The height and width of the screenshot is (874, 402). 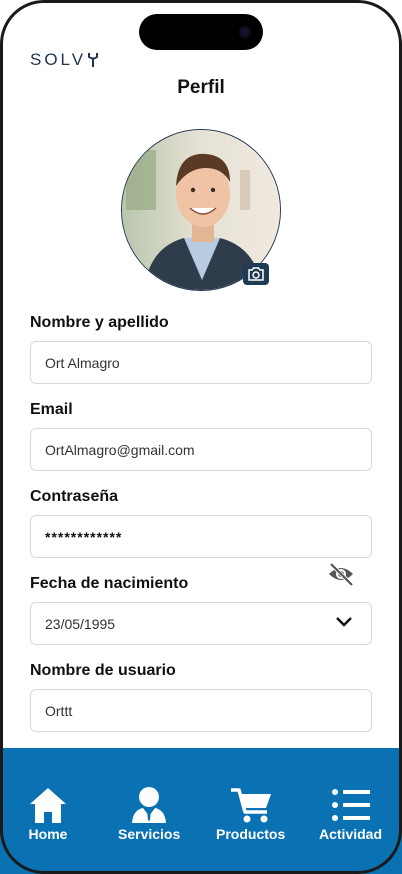 I want to click on nav-label-actividad: Actividad, so click(x=351, y=834).